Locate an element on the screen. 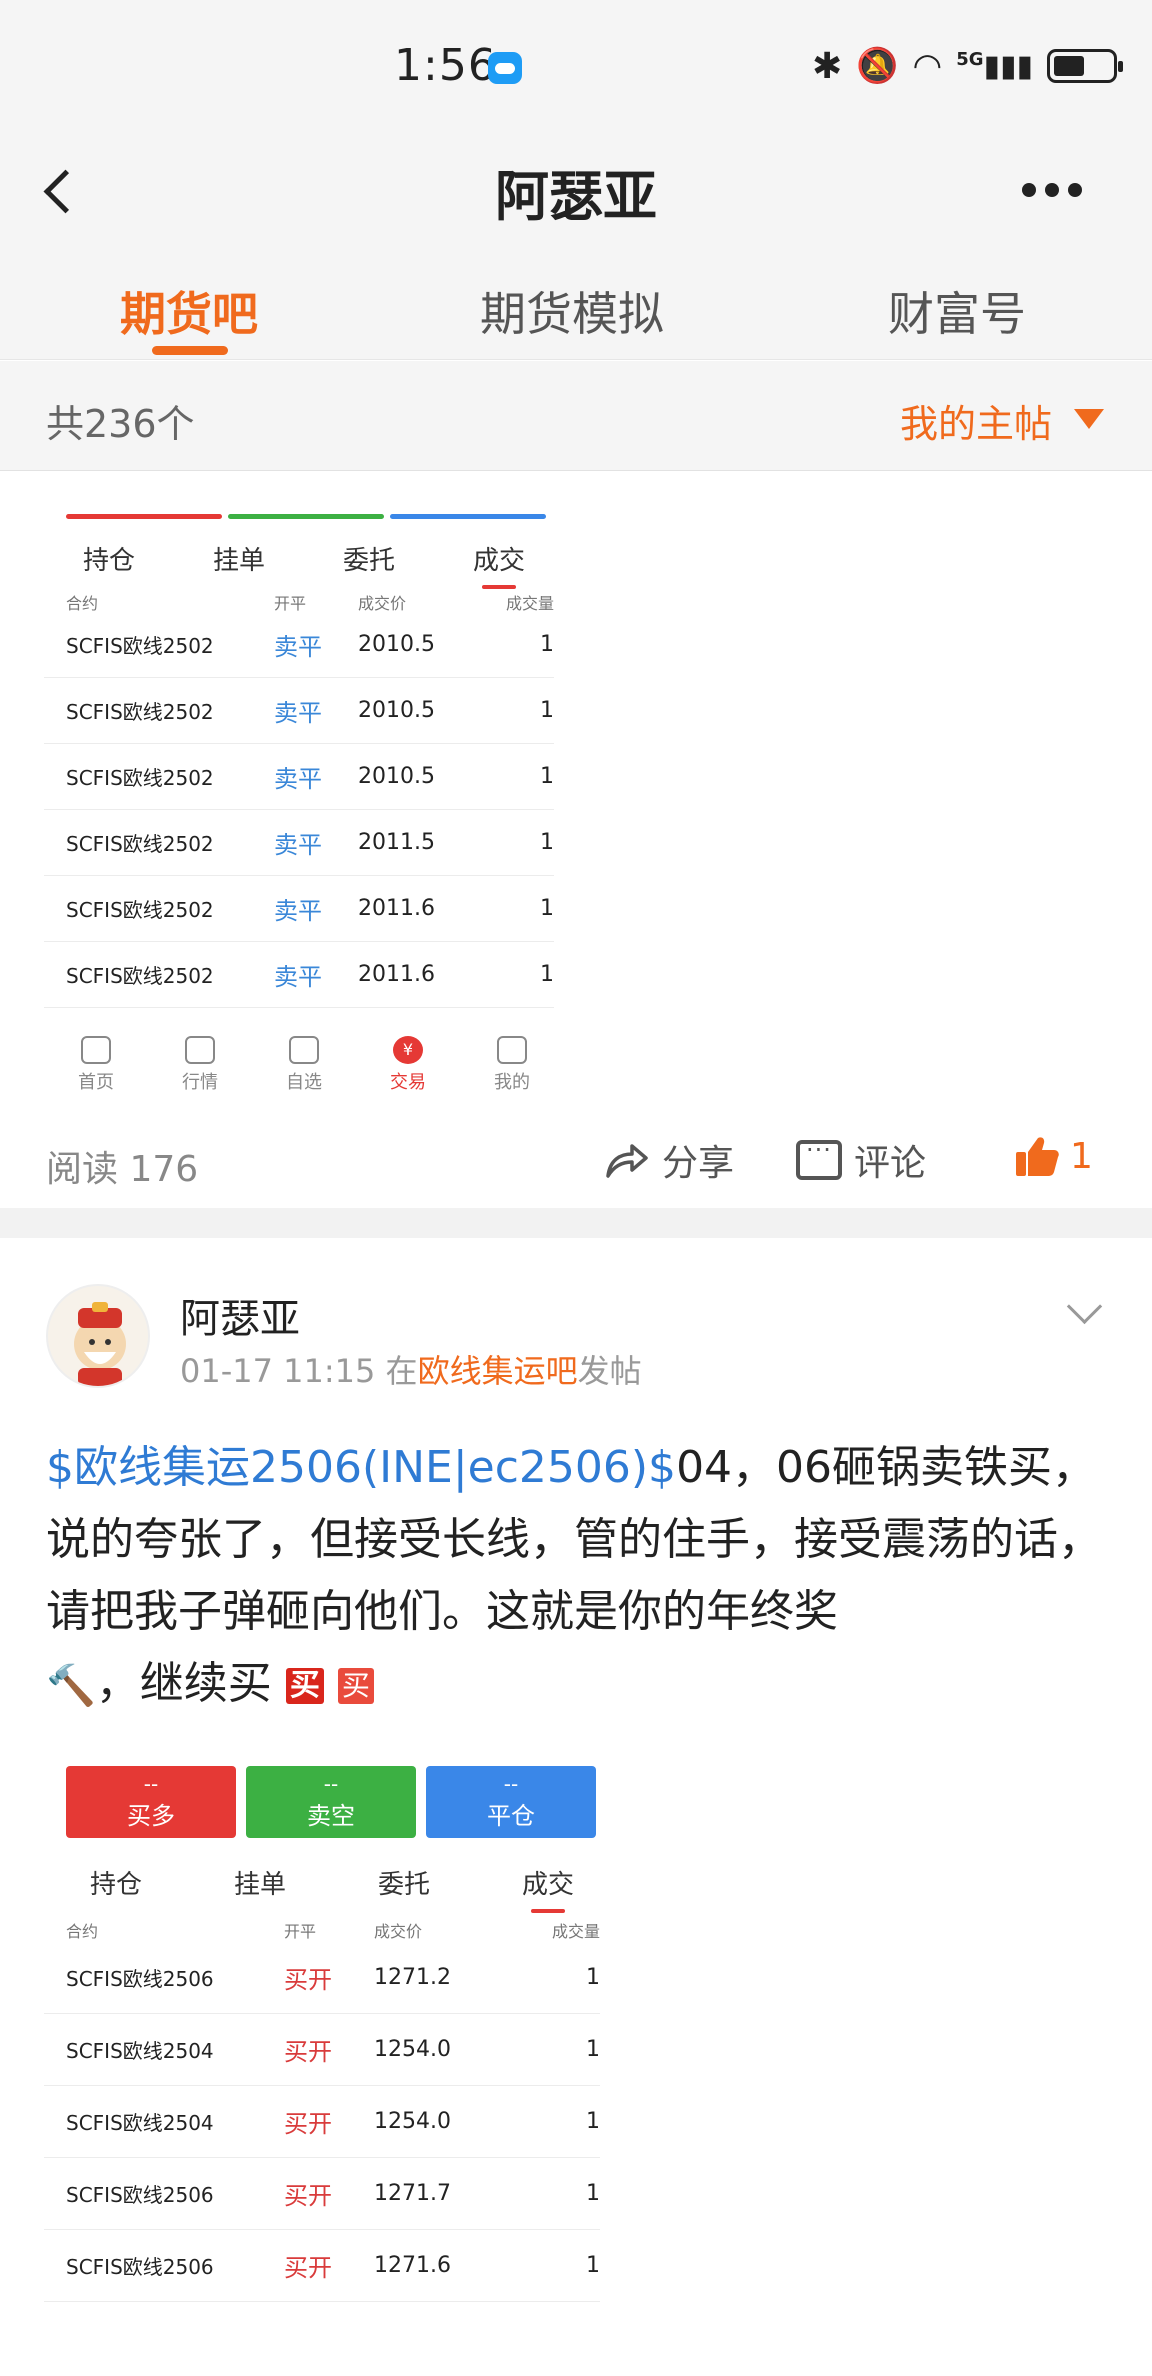 Image resolution: width=1152 pixels, height=2376 pixels. nav-market: 行情 is located at coordinates (200, 1067).